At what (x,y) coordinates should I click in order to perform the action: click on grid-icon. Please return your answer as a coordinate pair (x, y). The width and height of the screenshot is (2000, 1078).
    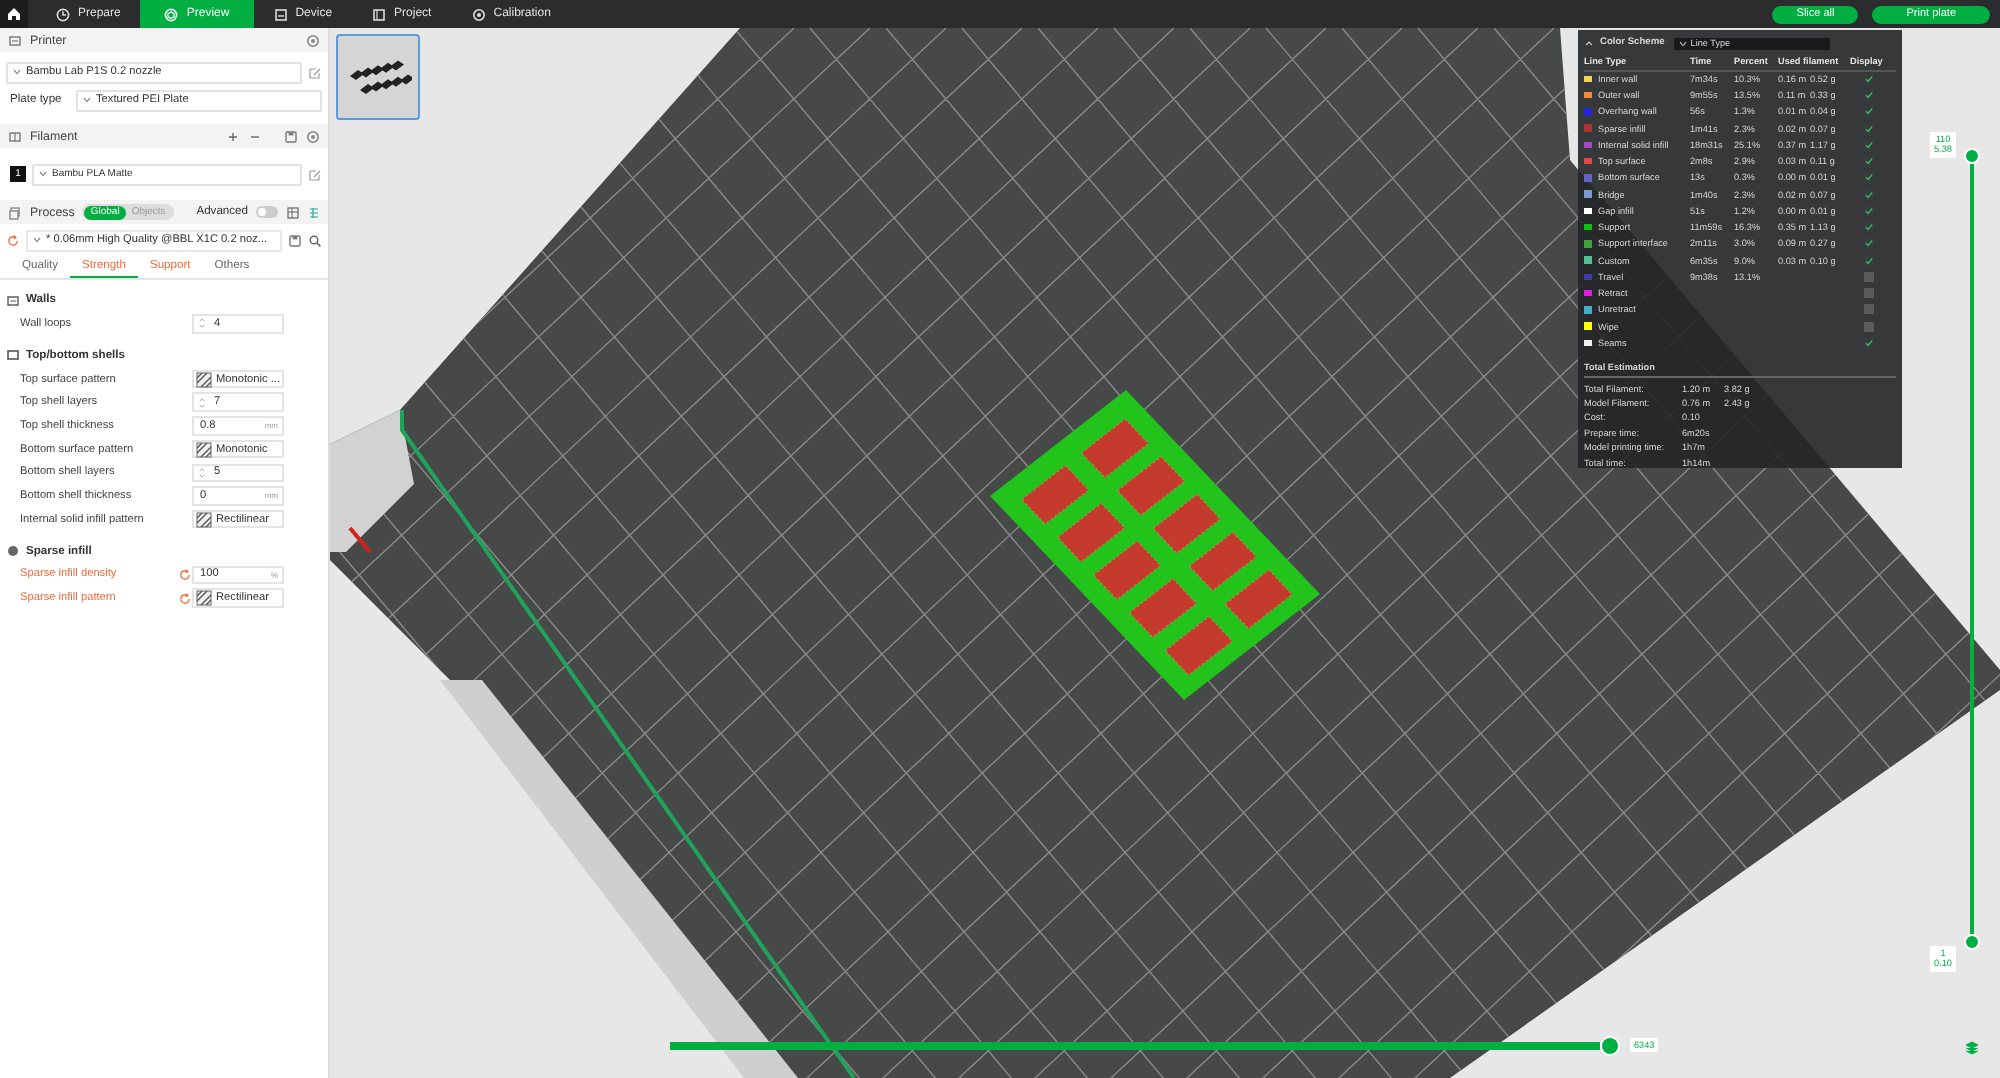
    Looking at the image, I should click on (314, 212).